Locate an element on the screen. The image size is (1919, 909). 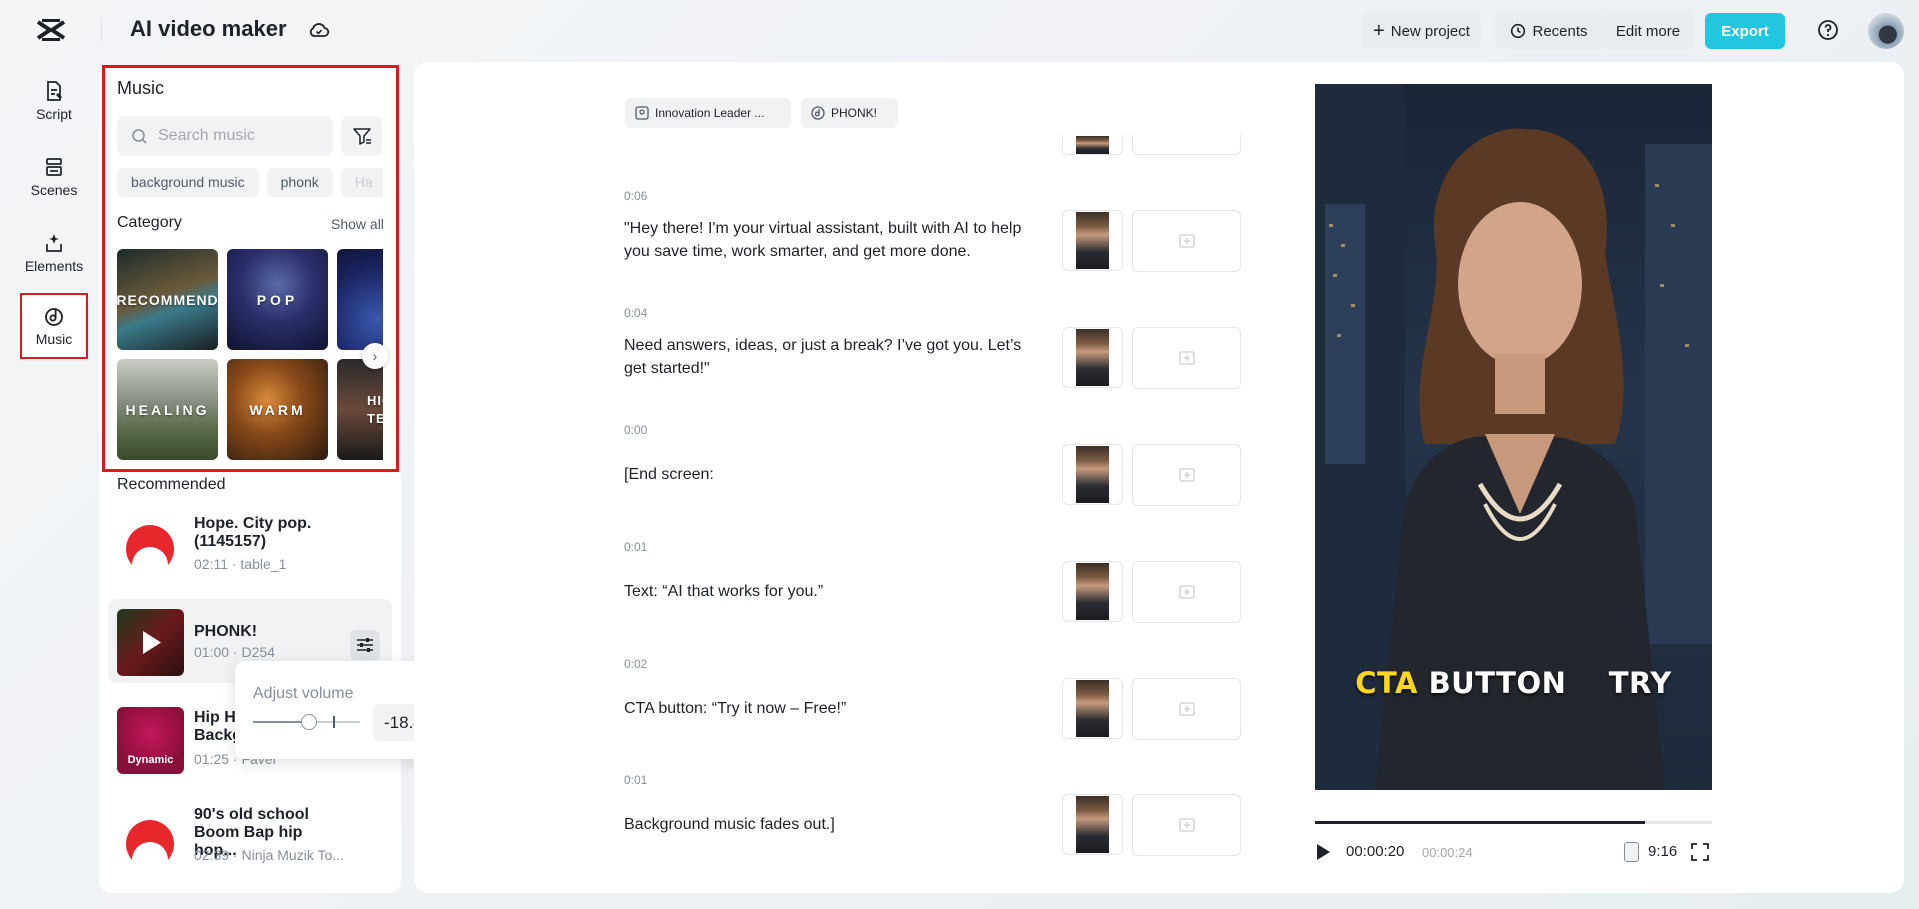
playback-progress-bar is located at coordinates (1513, 822).